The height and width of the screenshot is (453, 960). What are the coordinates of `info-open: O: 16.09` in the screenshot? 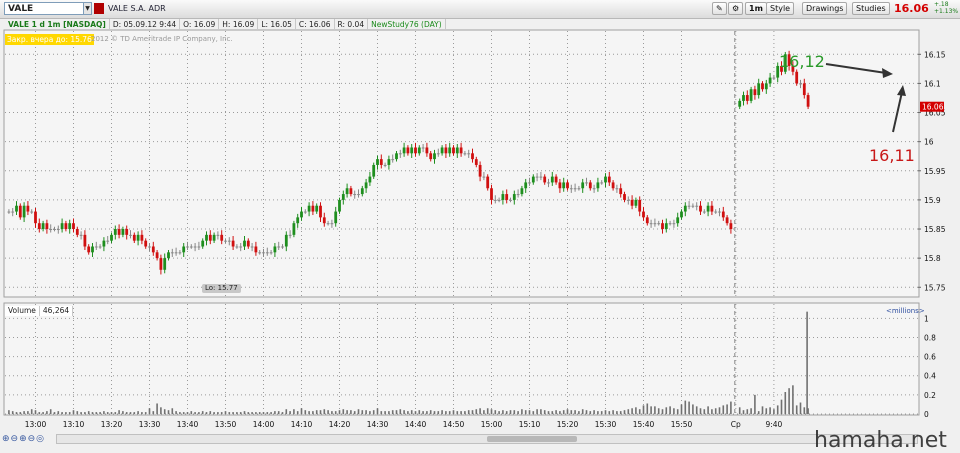 It's located at (200, 24).